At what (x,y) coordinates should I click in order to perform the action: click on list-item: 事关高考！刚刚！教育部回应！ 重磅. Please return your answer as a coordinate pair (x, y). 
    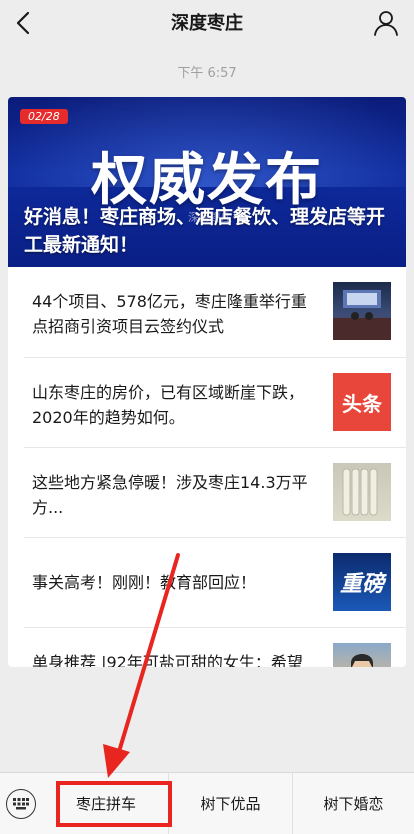
    Looking at the image, I should click on (215, 582).